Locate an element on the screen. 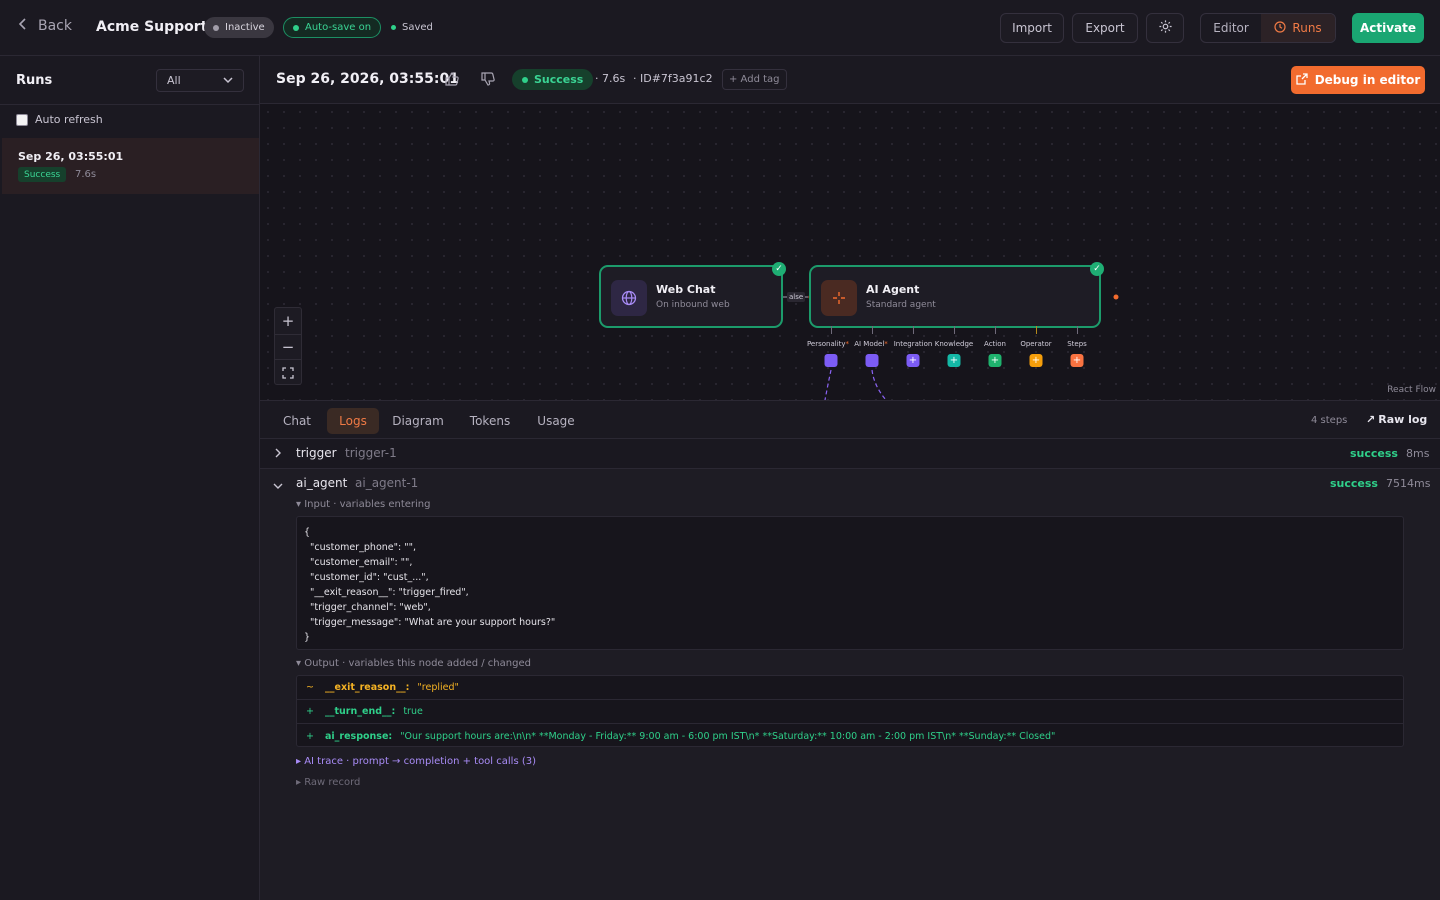  run-duration: 7.6s is located at coordinates (86, 174).